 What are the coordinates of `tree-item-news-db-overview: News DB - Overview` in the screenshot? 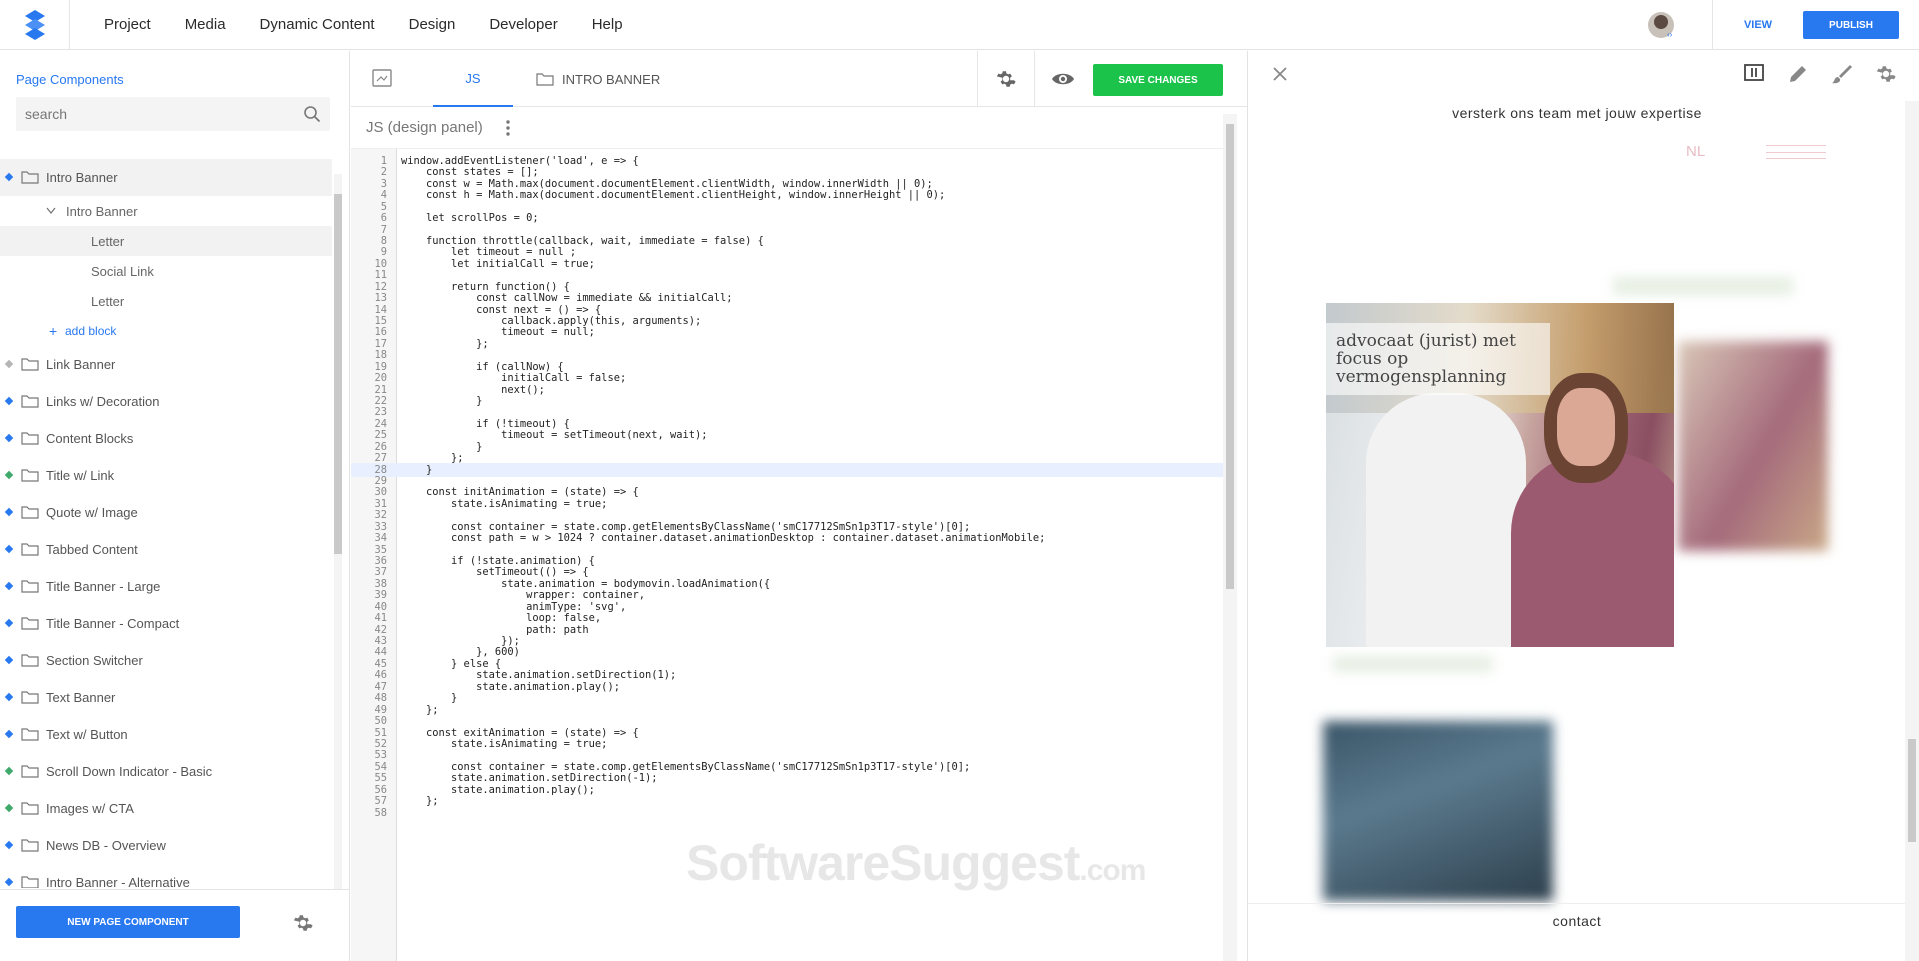 It's located at (166, 845).